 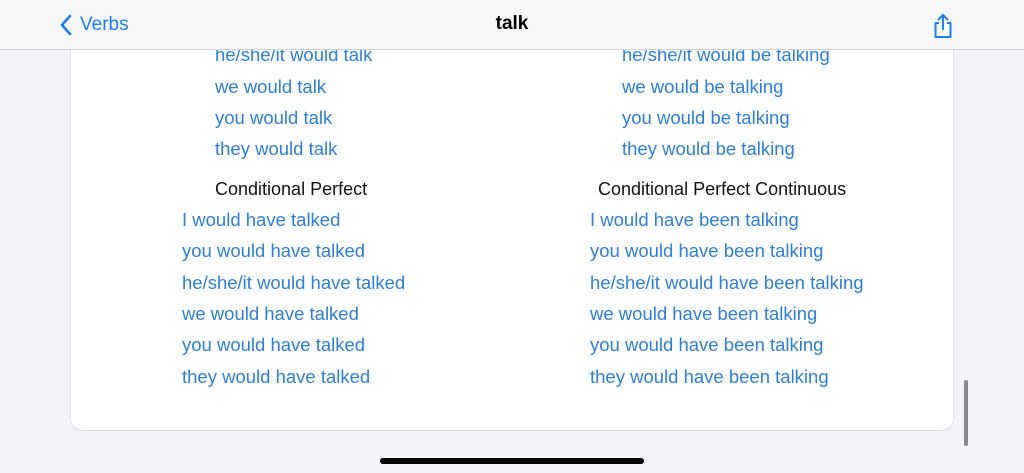 I want to click on form-line: I would have talked, so click(x=261, y=219).